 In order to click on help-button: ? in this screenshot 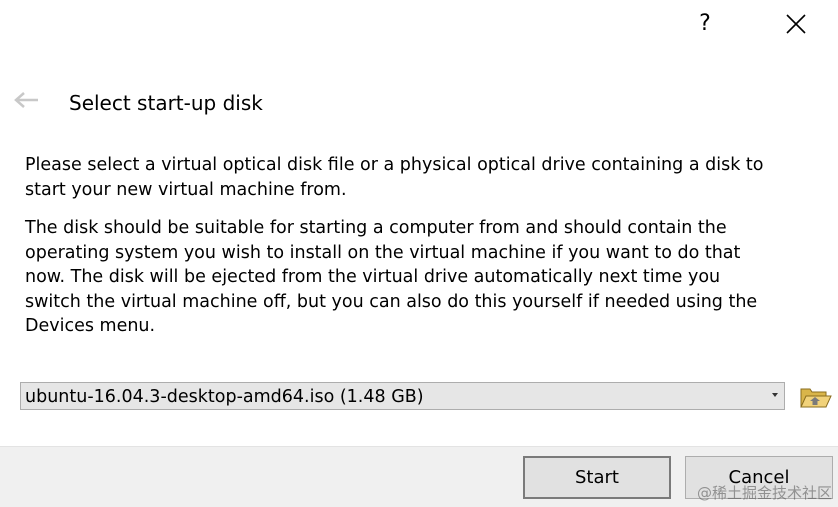, I will do `click(705, 24)`.